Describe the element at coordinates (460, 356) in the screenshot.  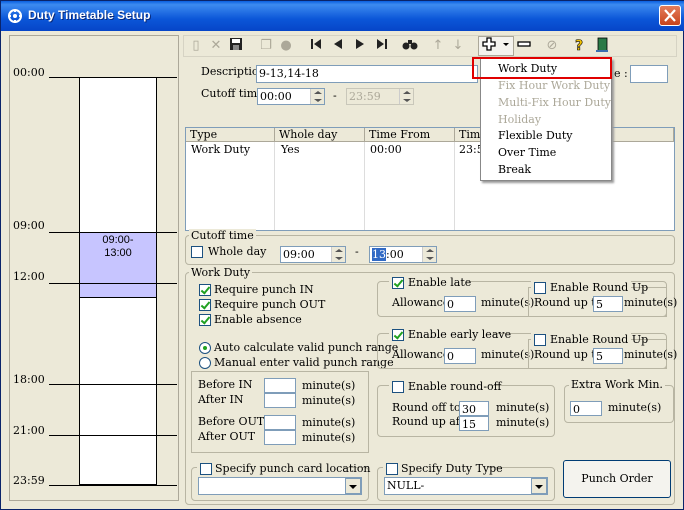
I see `early-allowance-input: 0` at that location.